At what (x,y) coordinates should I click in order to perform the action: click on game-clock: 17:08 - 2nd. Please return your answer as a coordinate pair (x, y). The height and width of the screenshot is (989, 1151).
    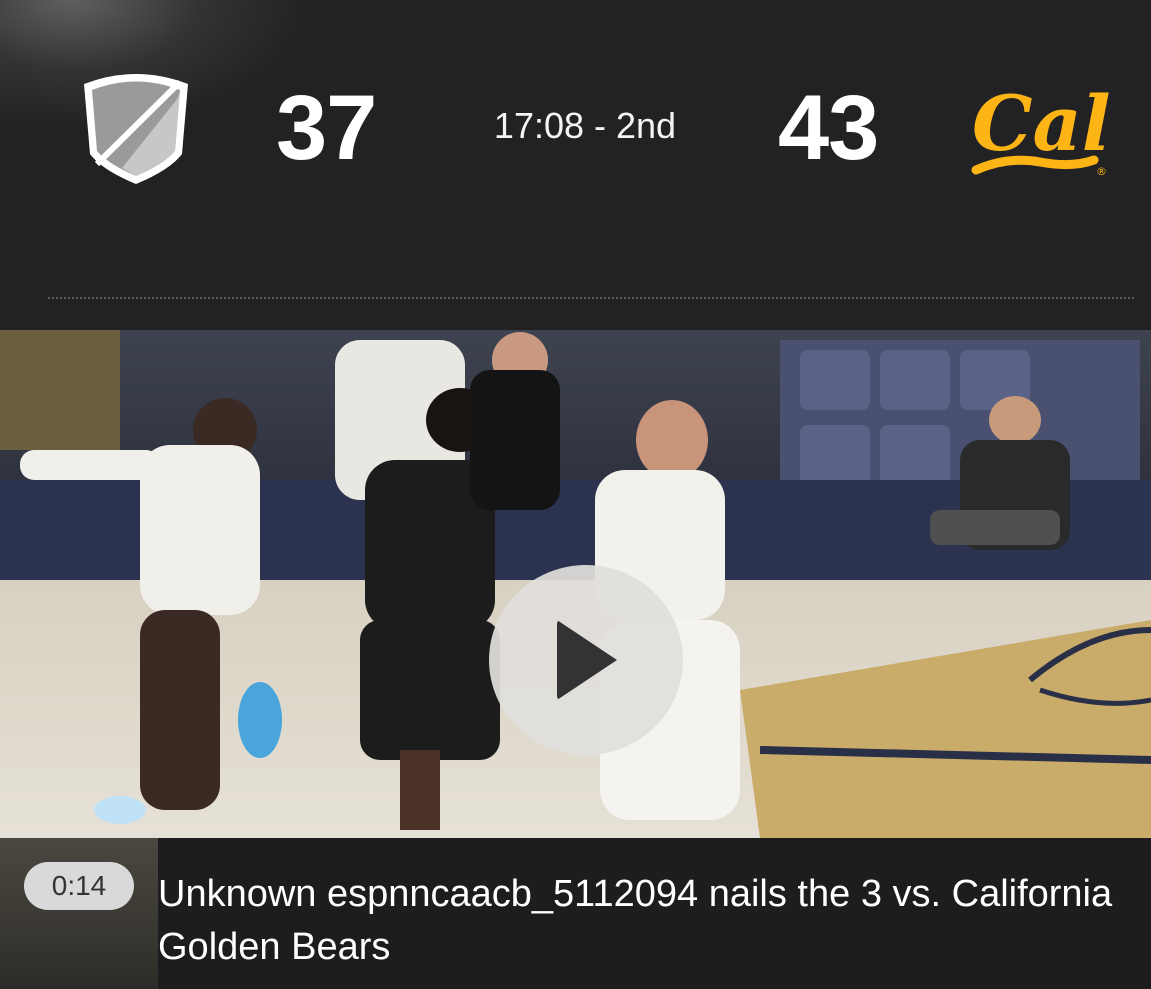
    Looking at the image, I should click on (585, 125).